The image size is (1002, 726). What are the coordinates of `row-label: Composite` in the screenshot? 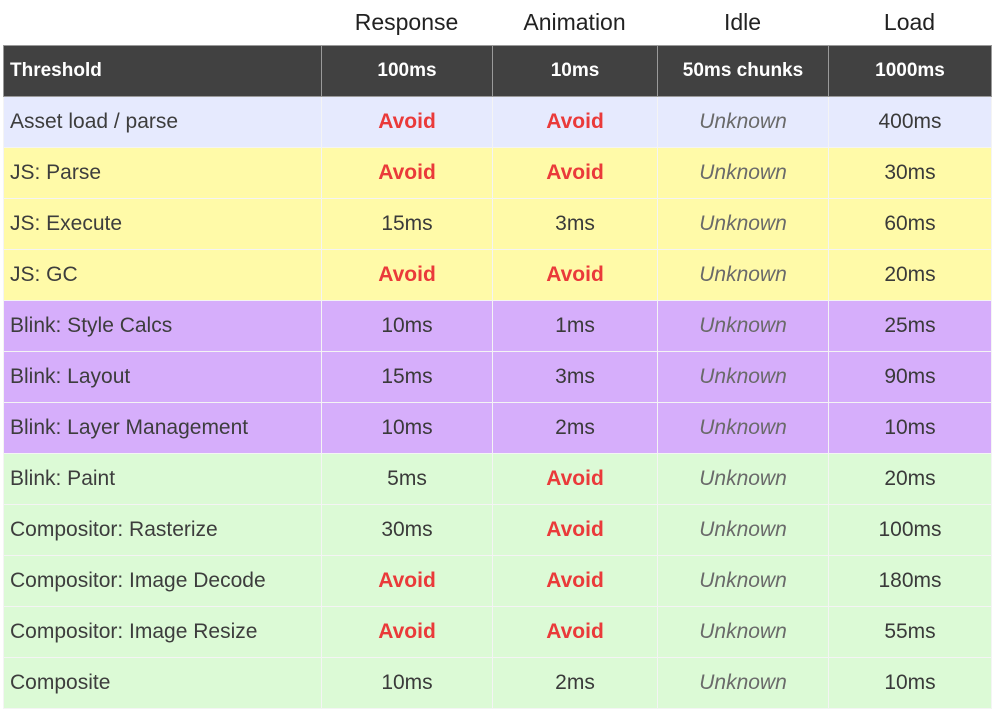 It's located at (162, 683).